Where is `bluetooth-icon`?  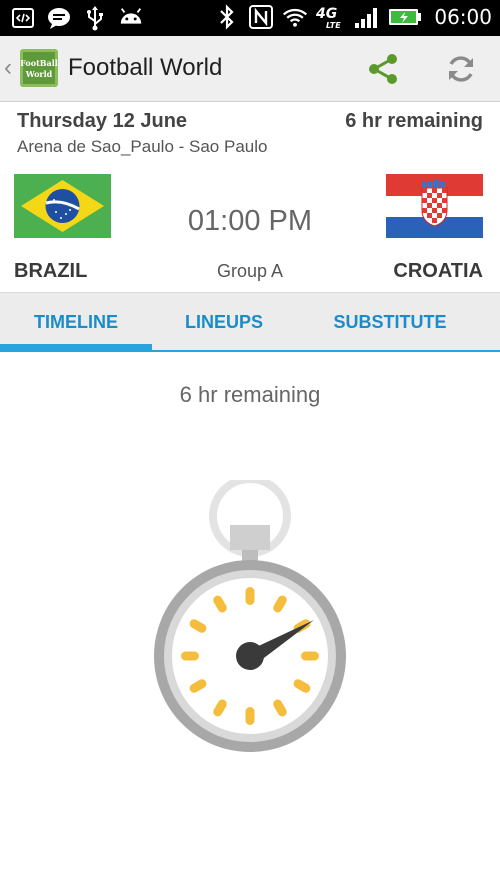 bluetooth-icon is located at coordinates (227, 17).